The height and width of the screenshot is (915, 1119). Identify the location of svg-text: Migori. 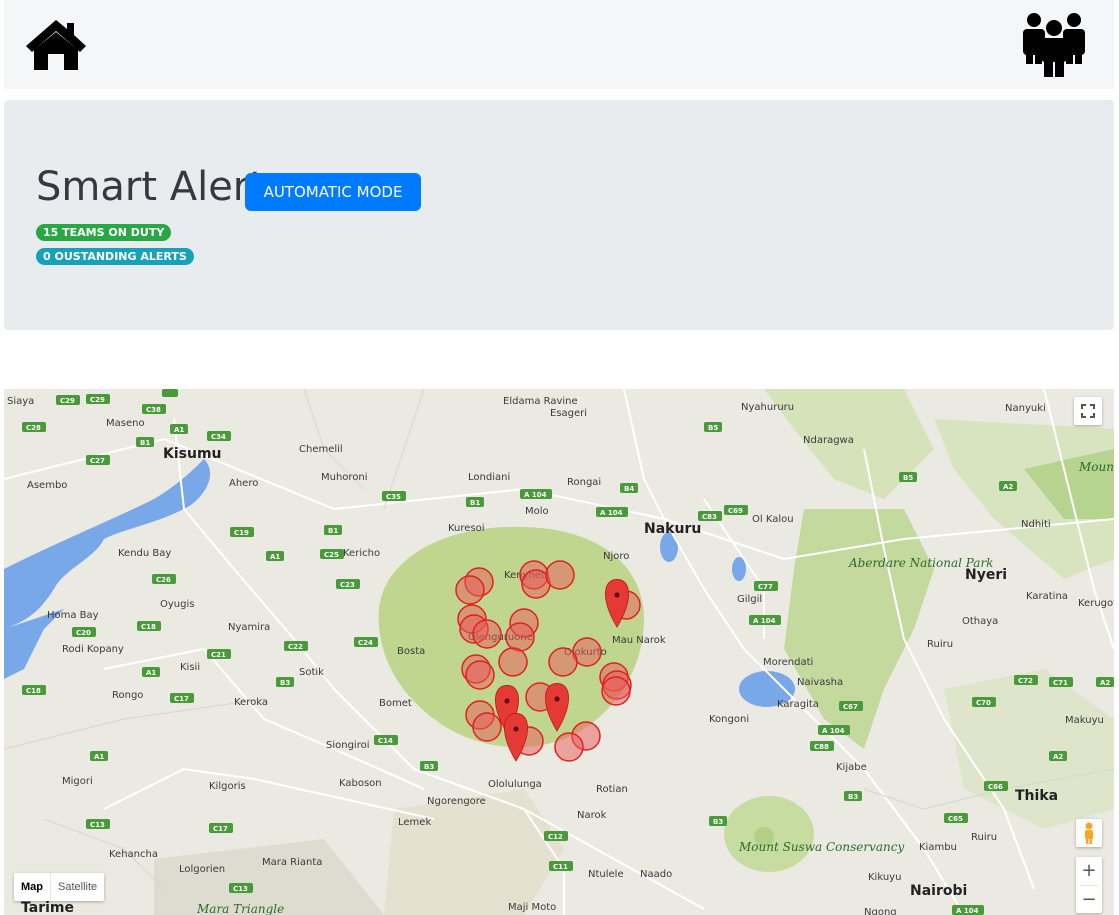
(77, 781).